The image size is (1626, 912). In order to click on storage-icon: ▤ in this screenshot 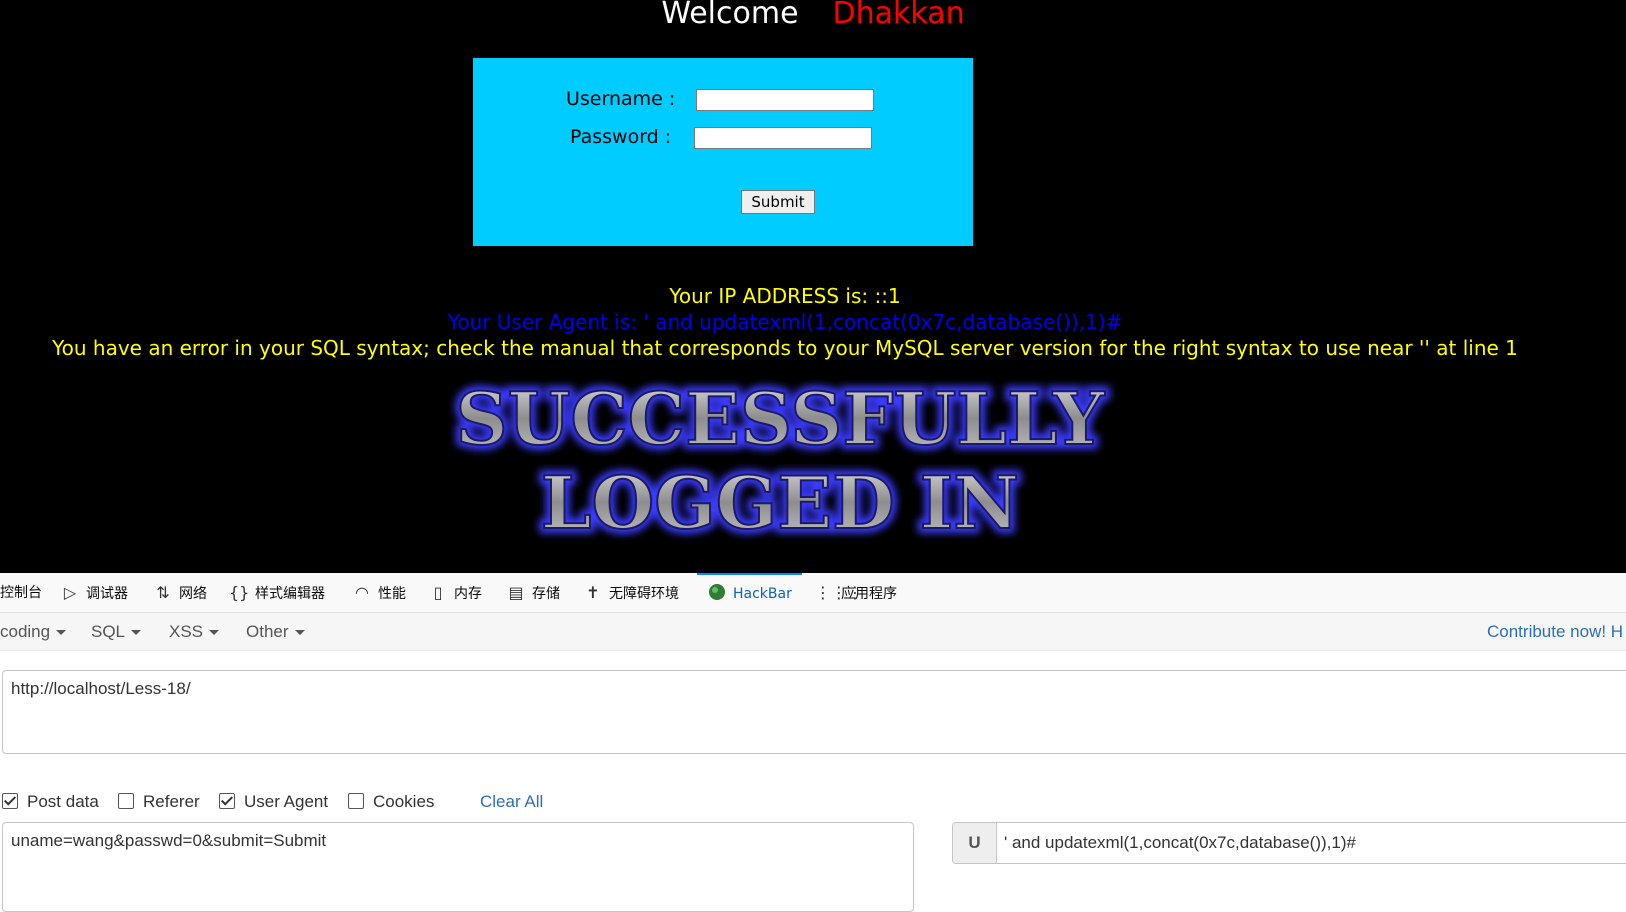, I will do `click(516, 592)`.